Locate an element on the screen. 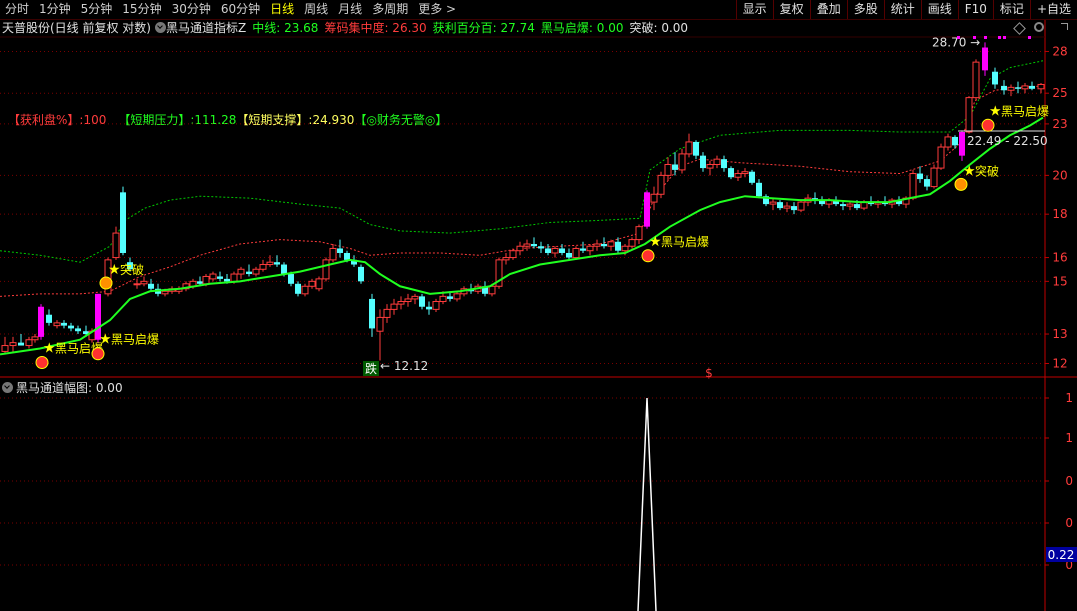  top-dot-marker is located at coordinates (1004, 37).